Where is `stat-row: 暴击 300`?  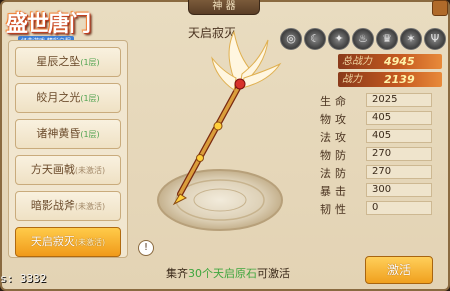
stat-row: 暴击 300 is located at coordinates (380, 190).